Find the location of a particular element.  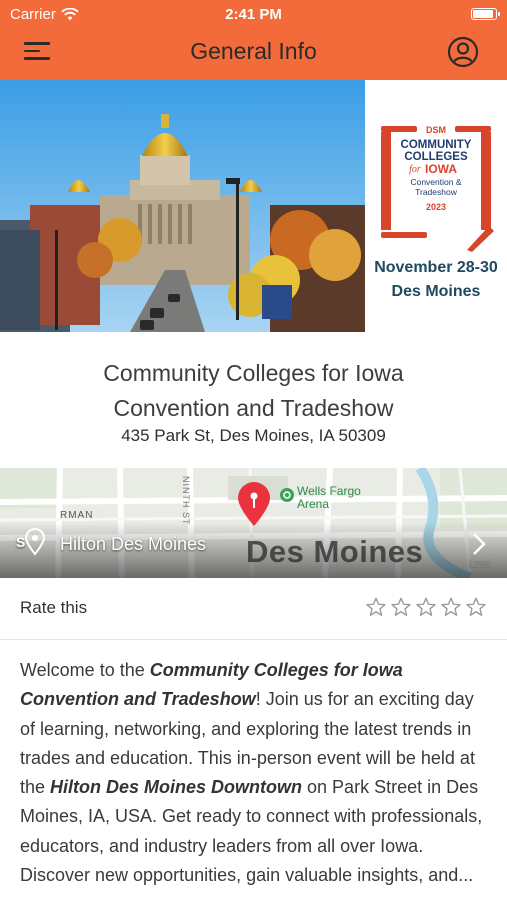

top-bar: Carrier 2:41 PM General Info is located at coordinates (253, 40).